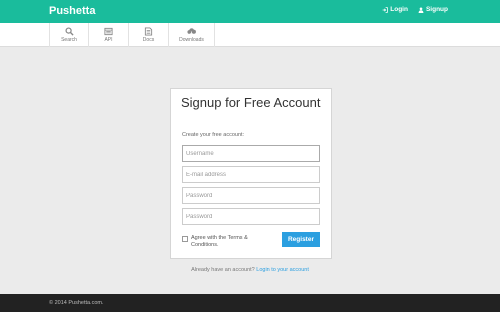 The height and width of the screenshot is (312, 500). What do you see at coordinates (108, 31) in the screenshot?
I see `api-icon` at bounding box center [108, 31].